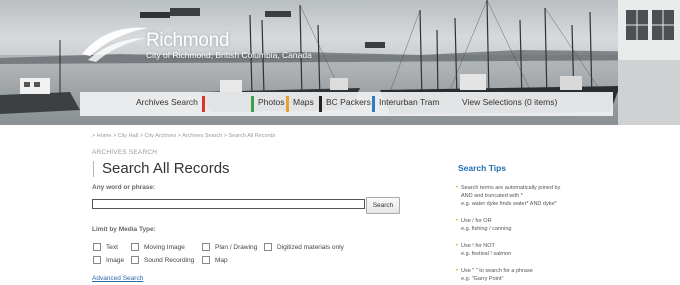 This screenshot has width=680, height=285. What do you see at coordinates (221, 260) in the screenshot?
I see `checkbox-label: Map` at bounding box center [221, 260].